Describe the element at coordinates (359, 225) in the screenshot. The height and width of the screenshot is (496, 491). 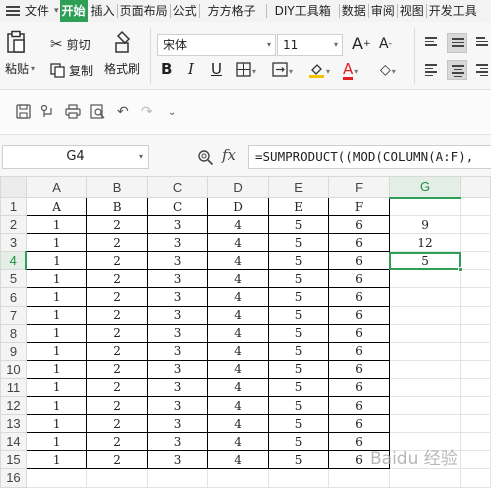
I see `cell-f2: 6` at that location.